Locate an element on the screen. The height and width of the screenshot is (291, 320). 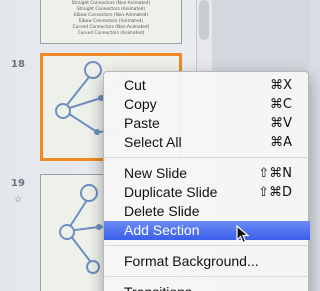
menu-item-duplicate-slide: Duplicate Slide ⇧⌘D is located at coordinates (207, 192).